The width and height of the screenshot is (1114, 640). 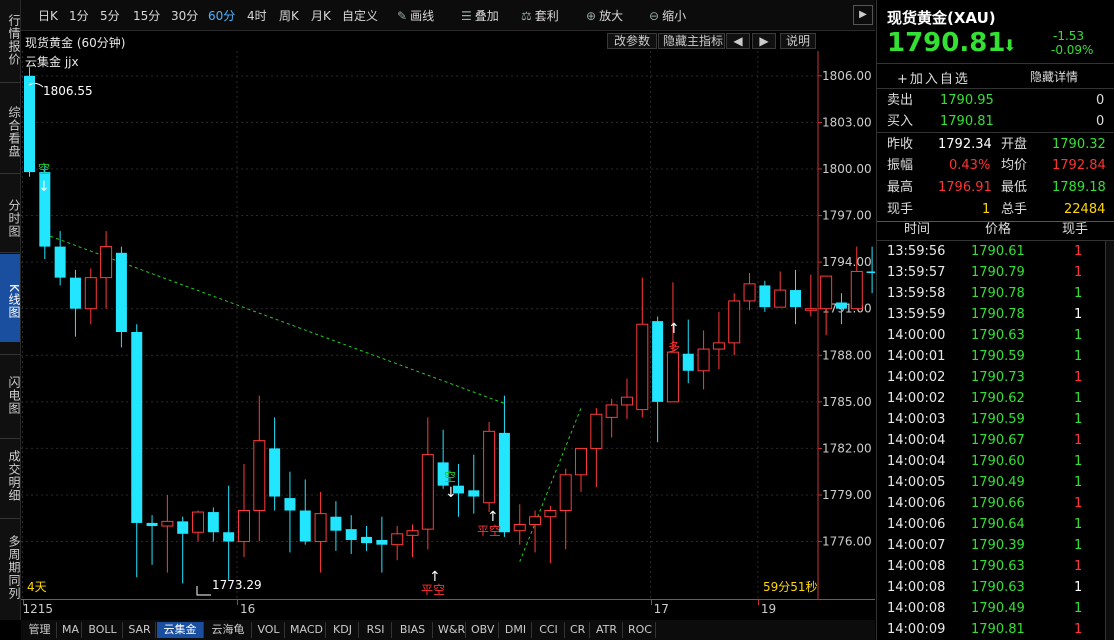 I want to click on period-0: 日K, so click(x=48, y=15).